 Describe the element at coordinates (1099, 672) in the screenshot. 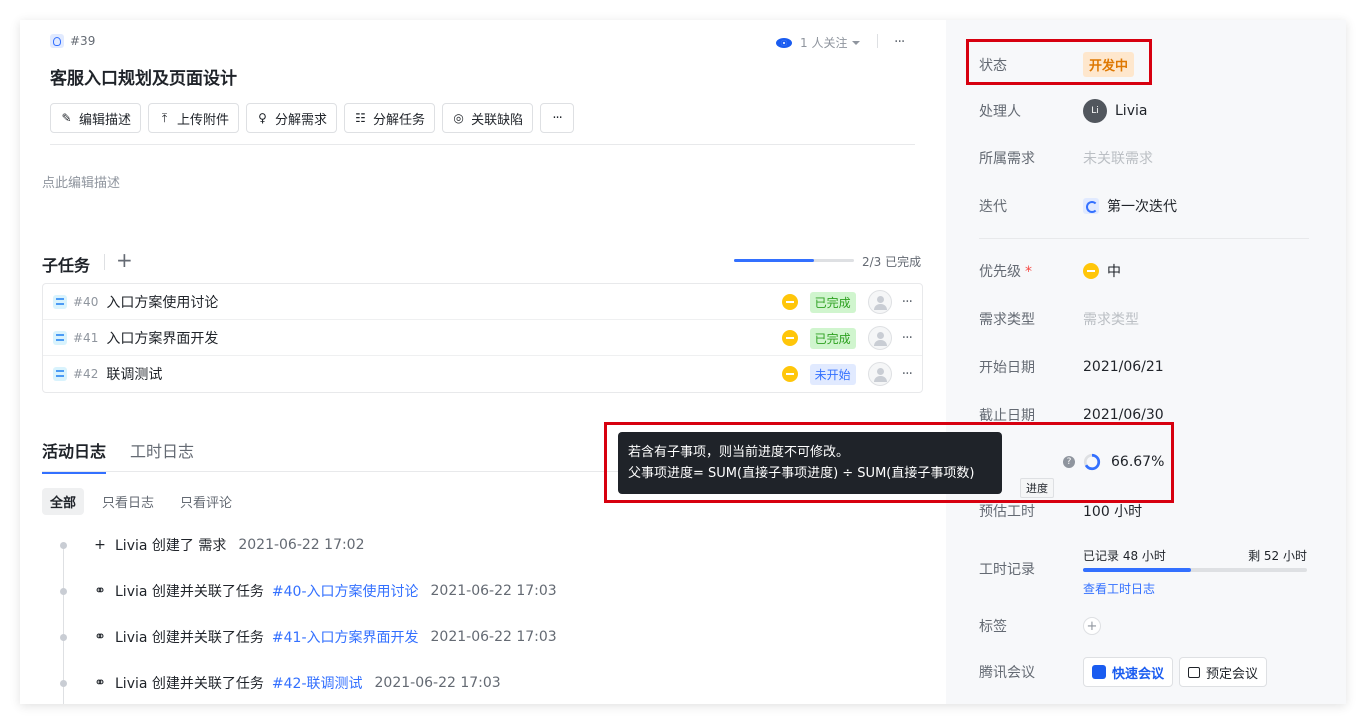

I see `tencent-meeting-icon` at that location.